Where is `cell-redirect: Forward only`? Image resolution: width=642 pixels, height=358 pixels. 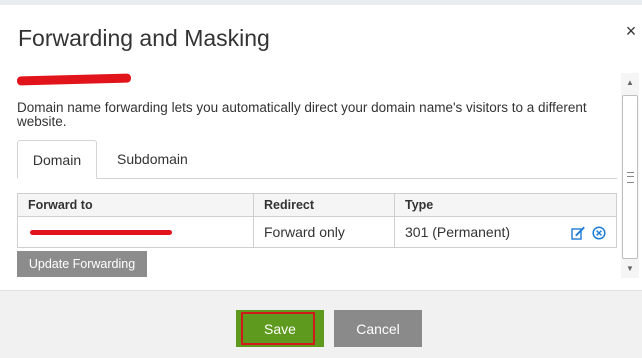
cell-redirect: Forward only is located at coordinates (324, 232).